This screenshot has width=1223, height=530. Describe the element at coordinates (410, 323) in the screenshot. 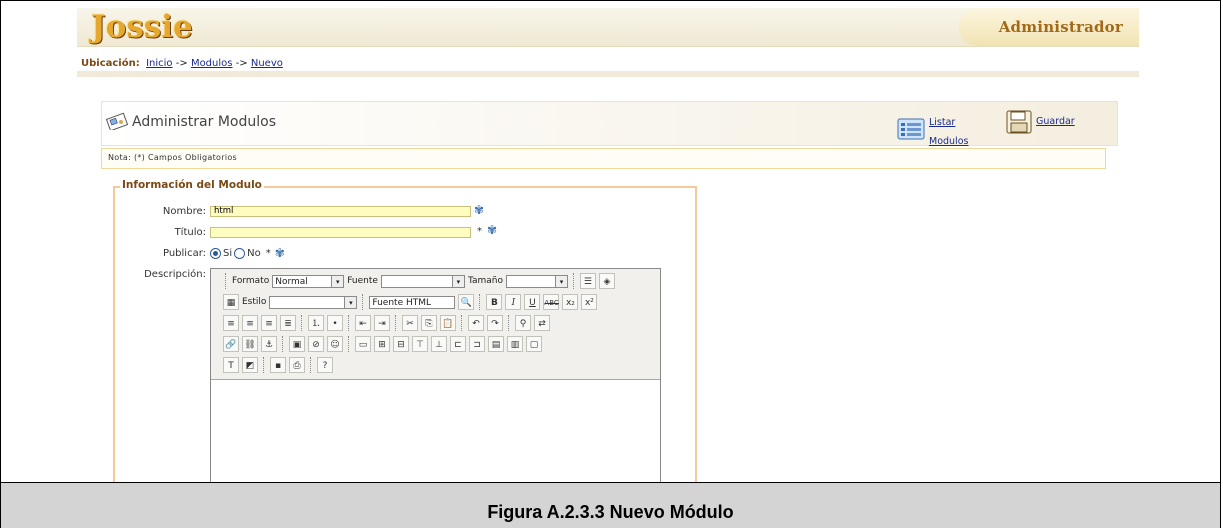

I see `cut-icon: ✂` at that location.